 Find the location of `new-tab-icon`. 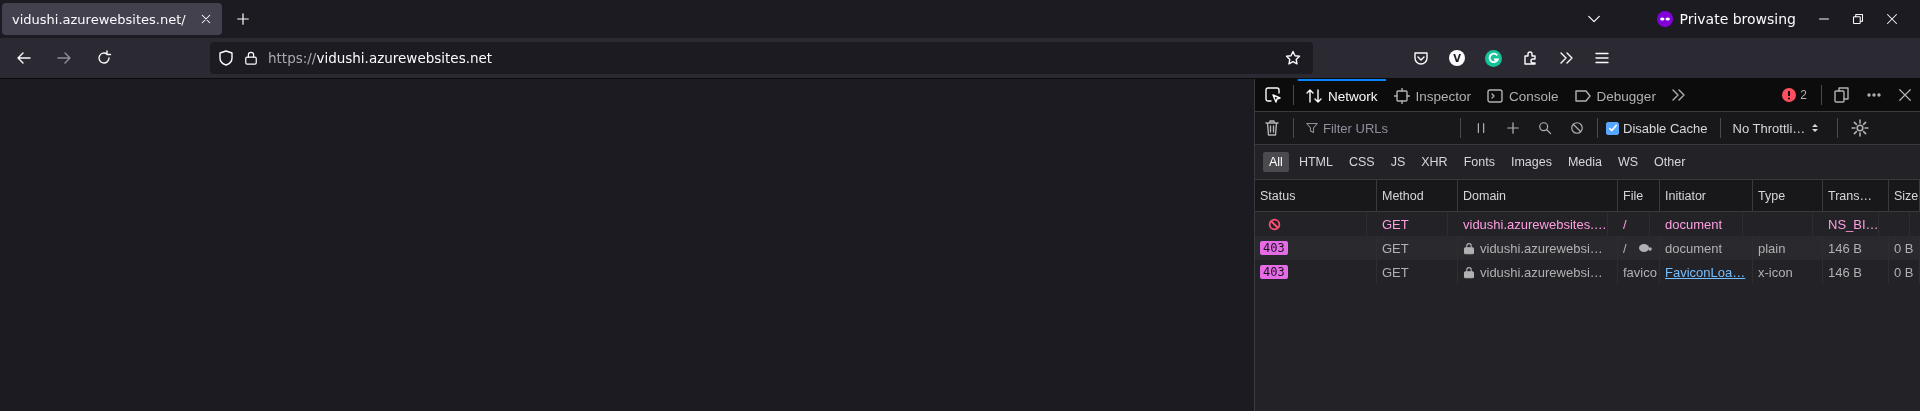

new-tab-icon is located at coordinates (242, 19).